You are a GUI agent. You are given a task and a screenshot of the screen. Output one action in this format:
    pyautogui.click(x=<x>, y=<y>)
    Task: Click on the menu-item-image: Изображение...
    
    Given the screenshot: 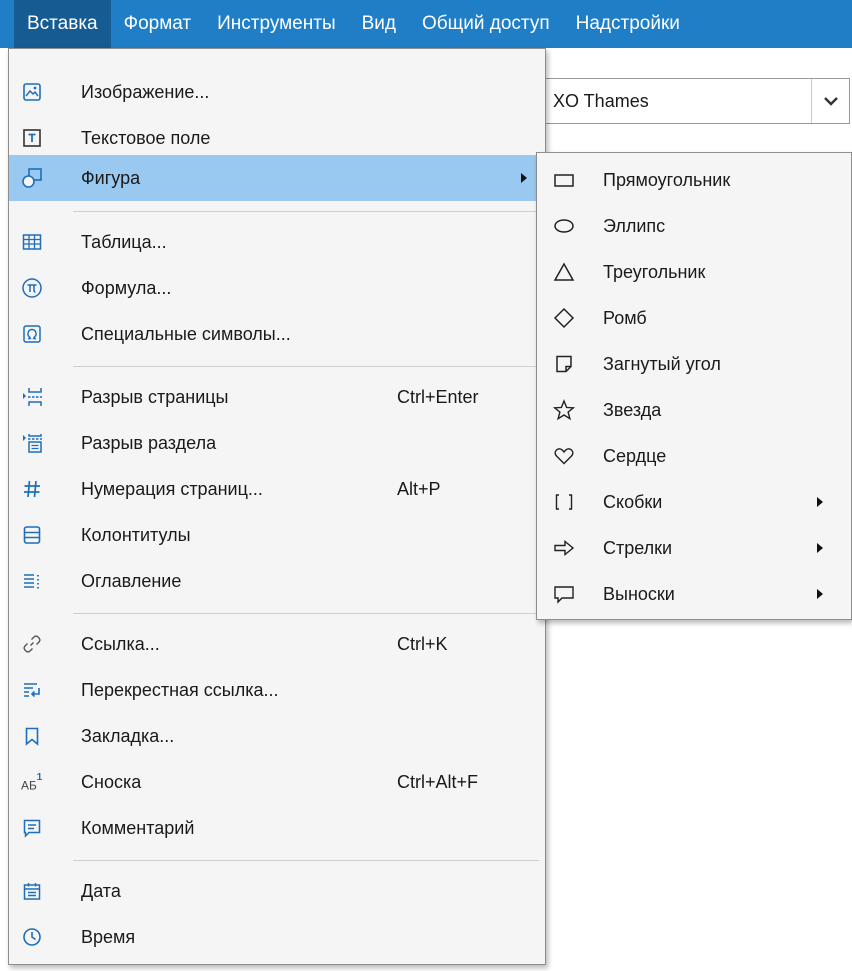 What is the action you would take?
    pyautogui.click(x=277, y=92)
    